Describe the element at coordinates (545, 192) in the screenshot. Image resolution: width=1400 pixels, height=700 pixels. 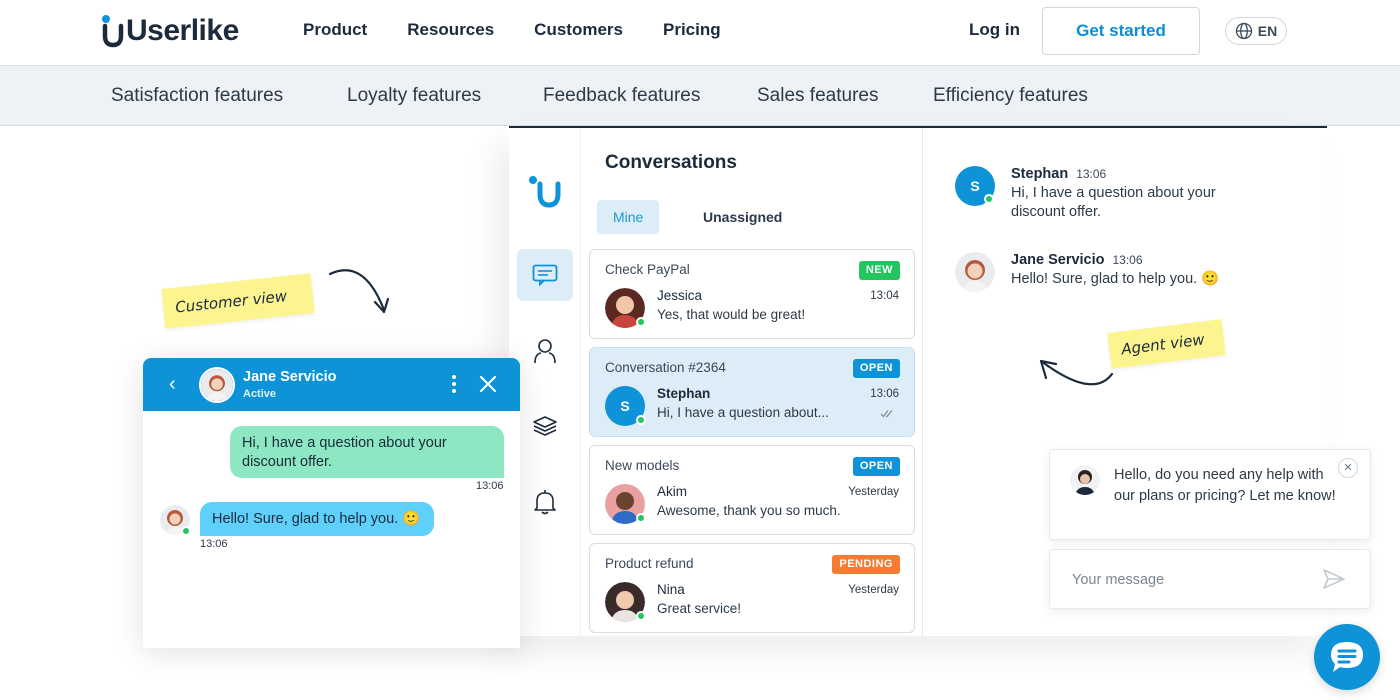
I see `userlike-u-icon` at that location.